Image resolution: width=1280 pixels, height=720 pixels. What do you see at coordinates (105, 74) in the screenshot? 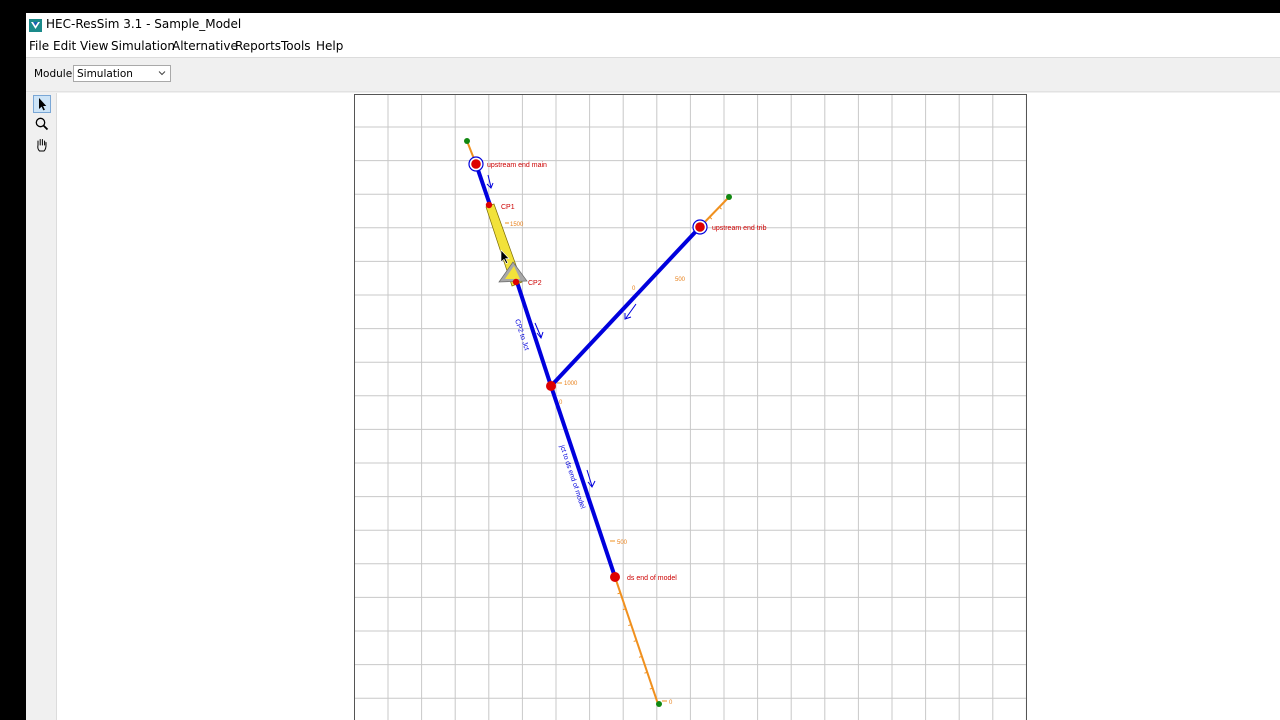
I see `module-value: Simulation` at bounding box center [105, 74].